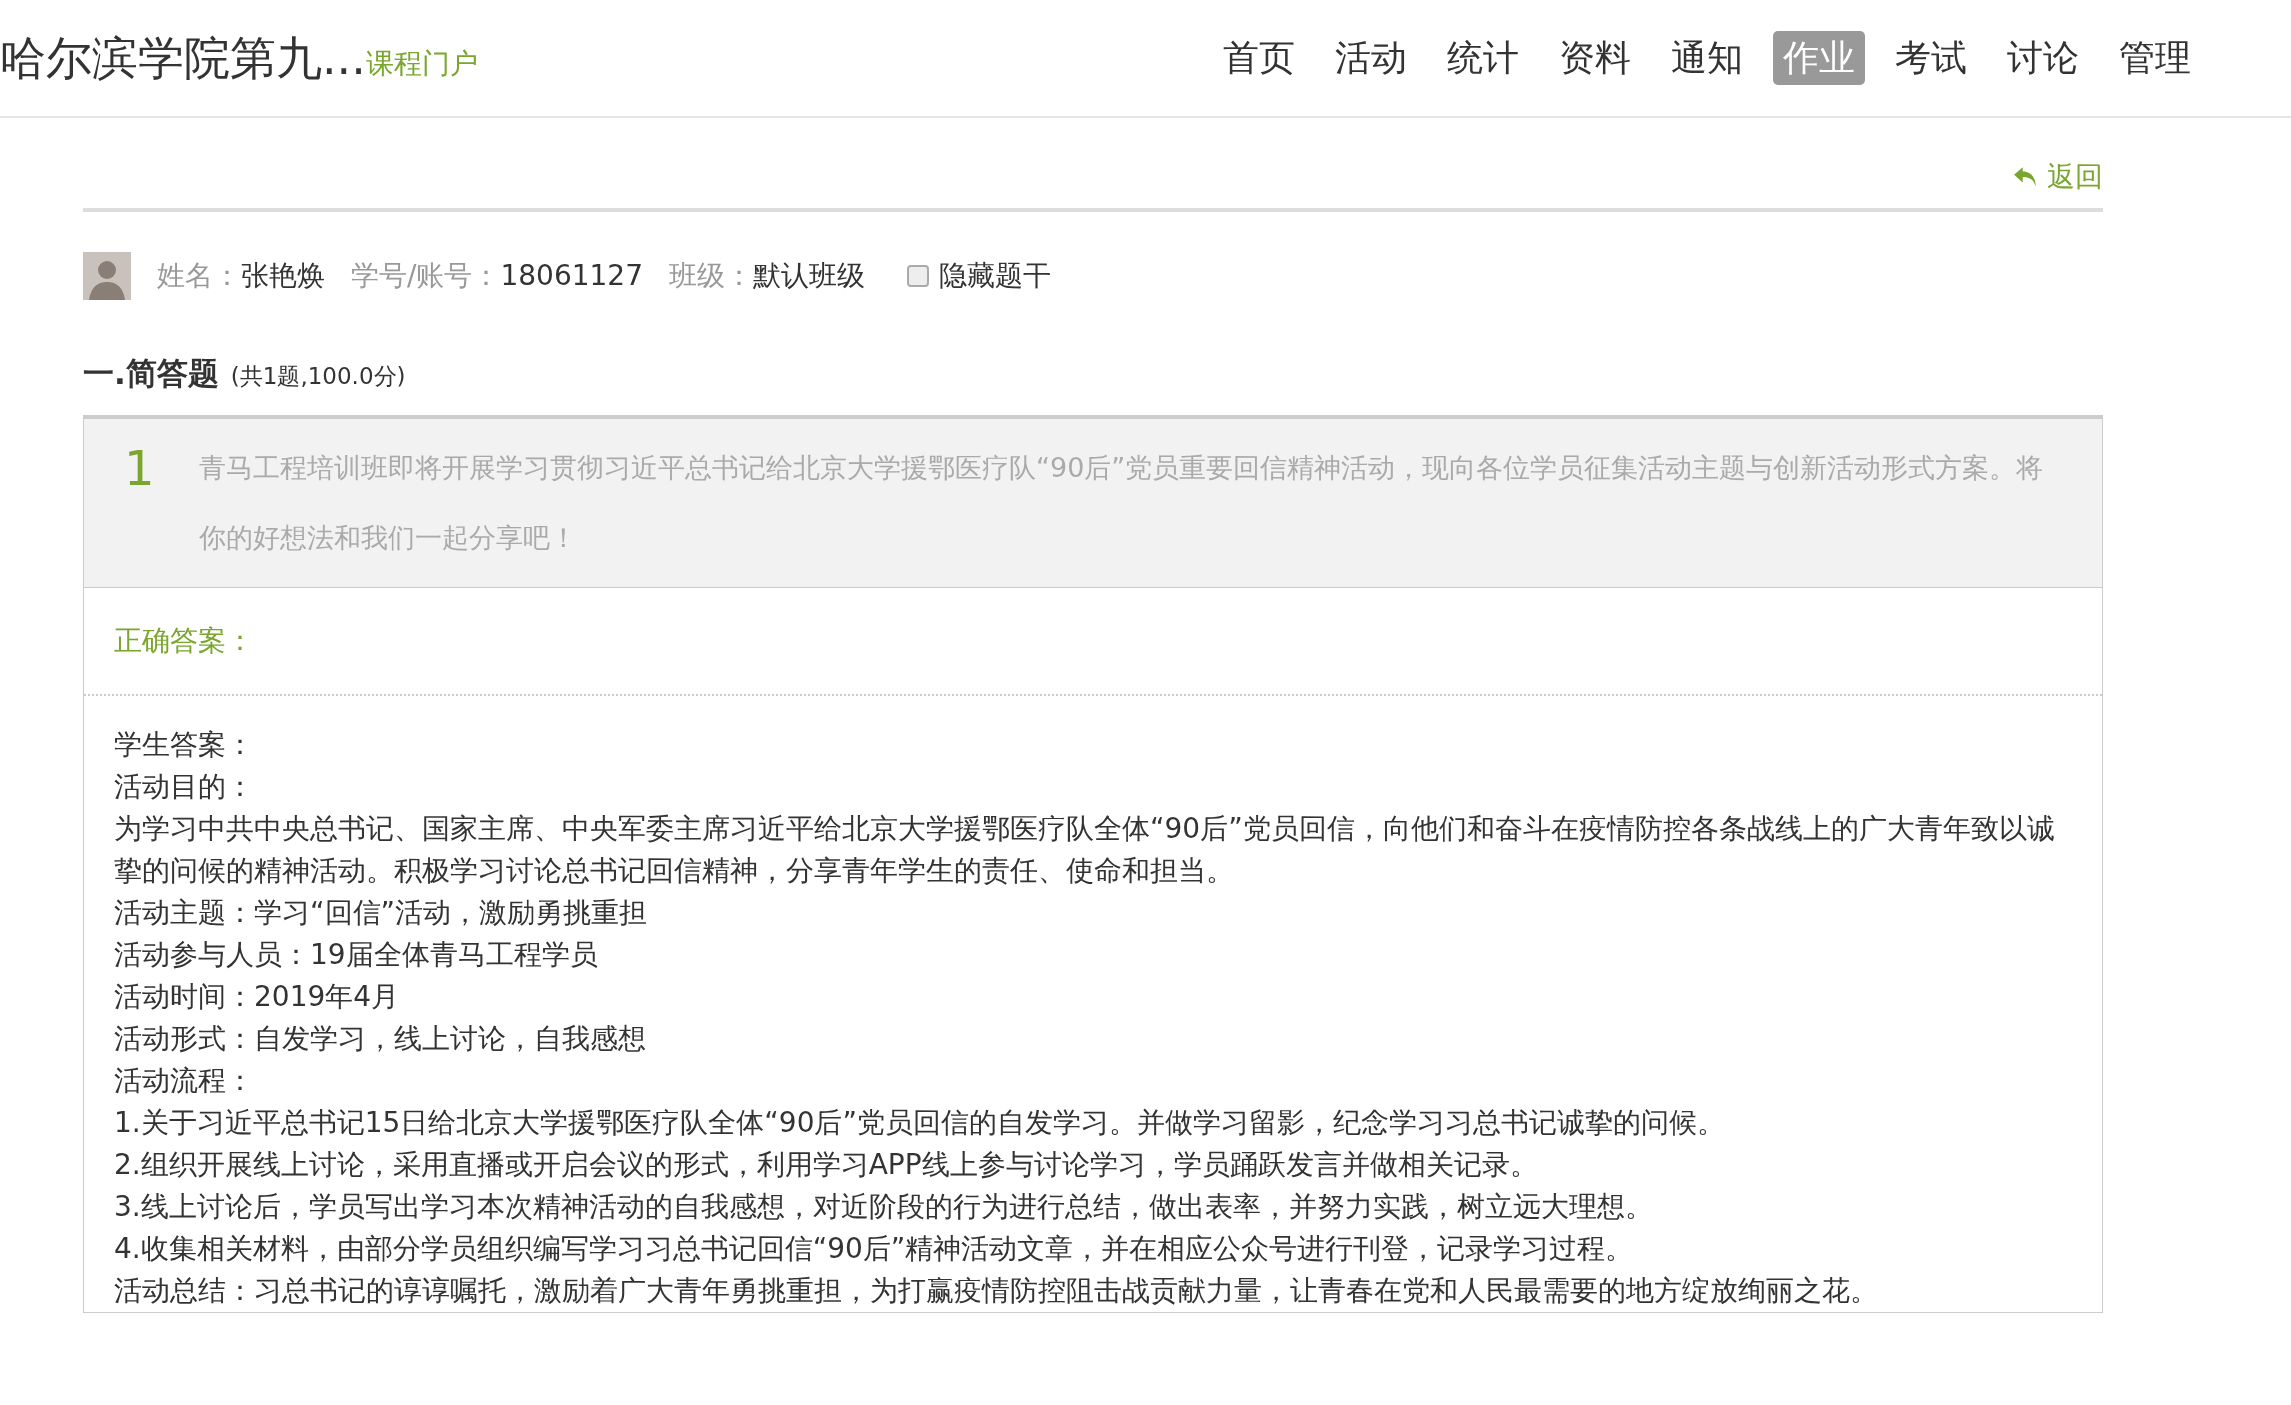  Describe the element at coordinates (1595, 58) in the screenshot. I see `nav-tab: 资料` at that location.